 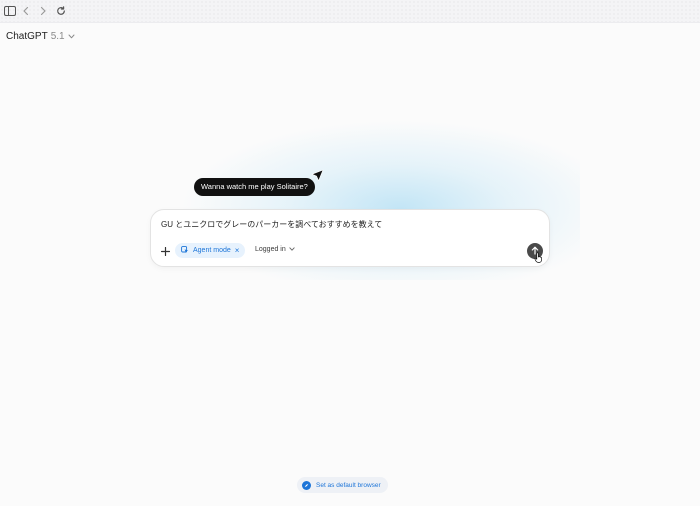 What do you see at coordinates (306, 485) in the screenshot?
I see `compass-icon` at bounding box center [306, 485].